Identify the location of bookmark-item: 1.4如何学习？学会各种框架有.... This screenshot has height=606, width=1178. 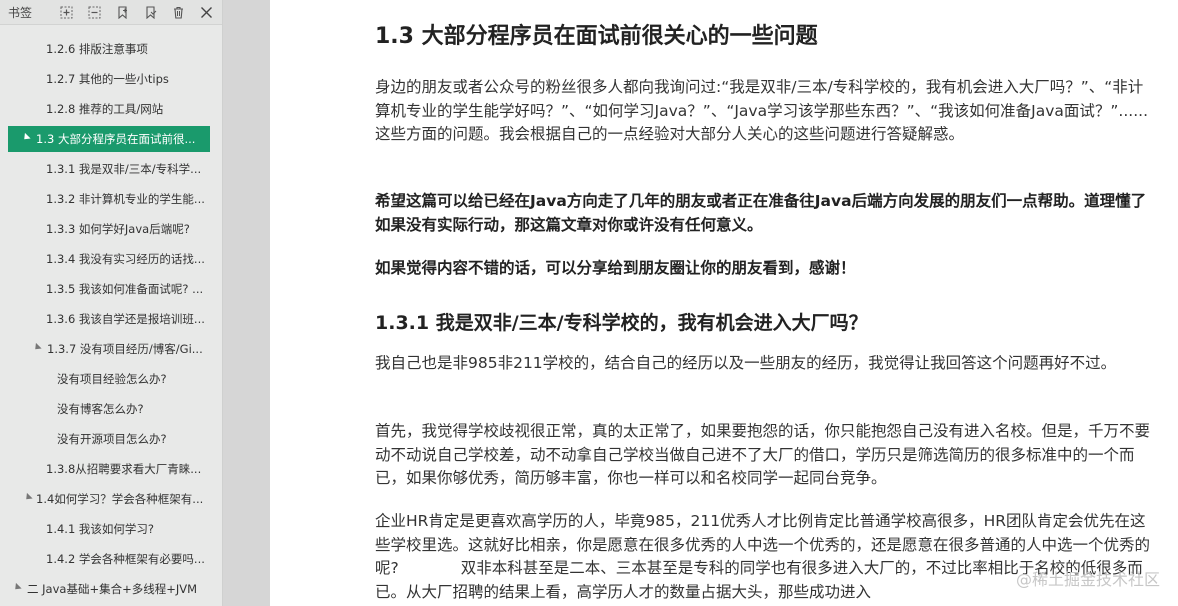
(111, 499).